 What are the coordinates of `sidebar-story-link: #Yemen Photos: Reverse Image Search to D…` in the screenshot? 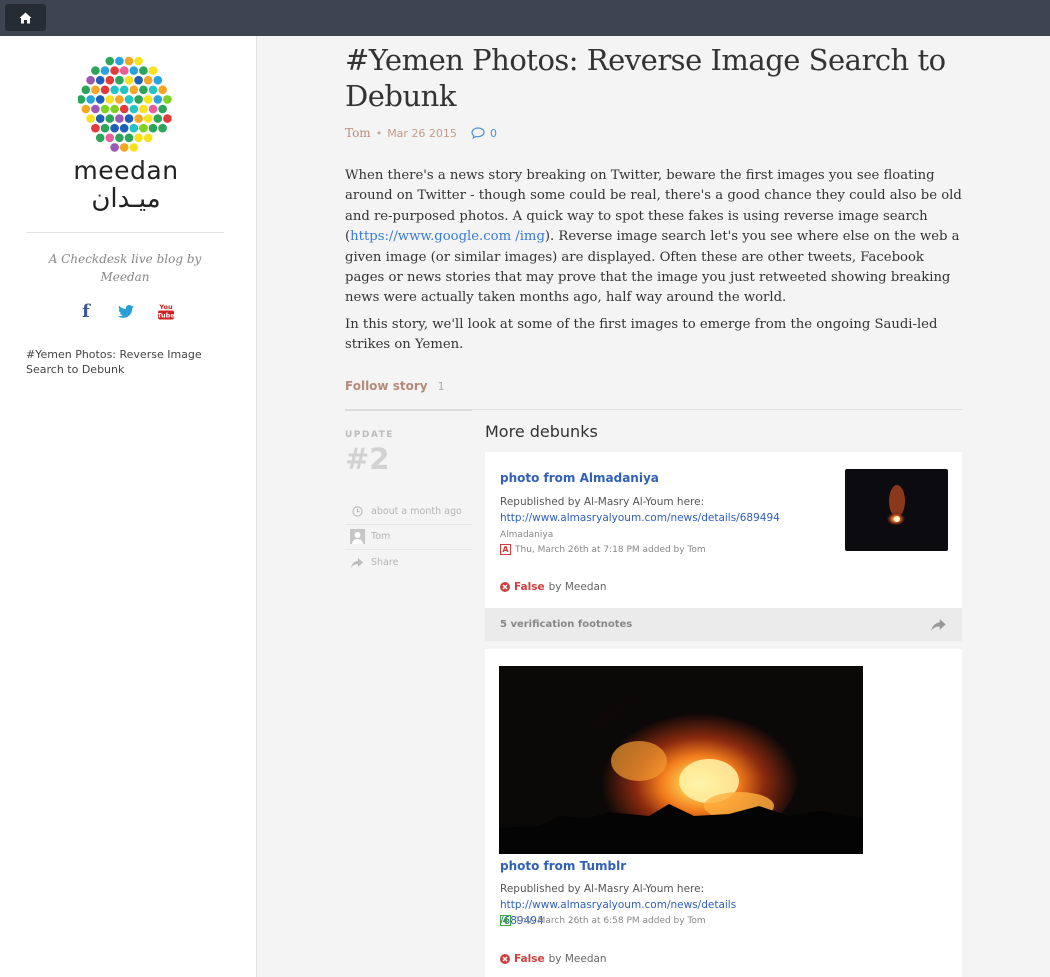 It's located at (128, 362).